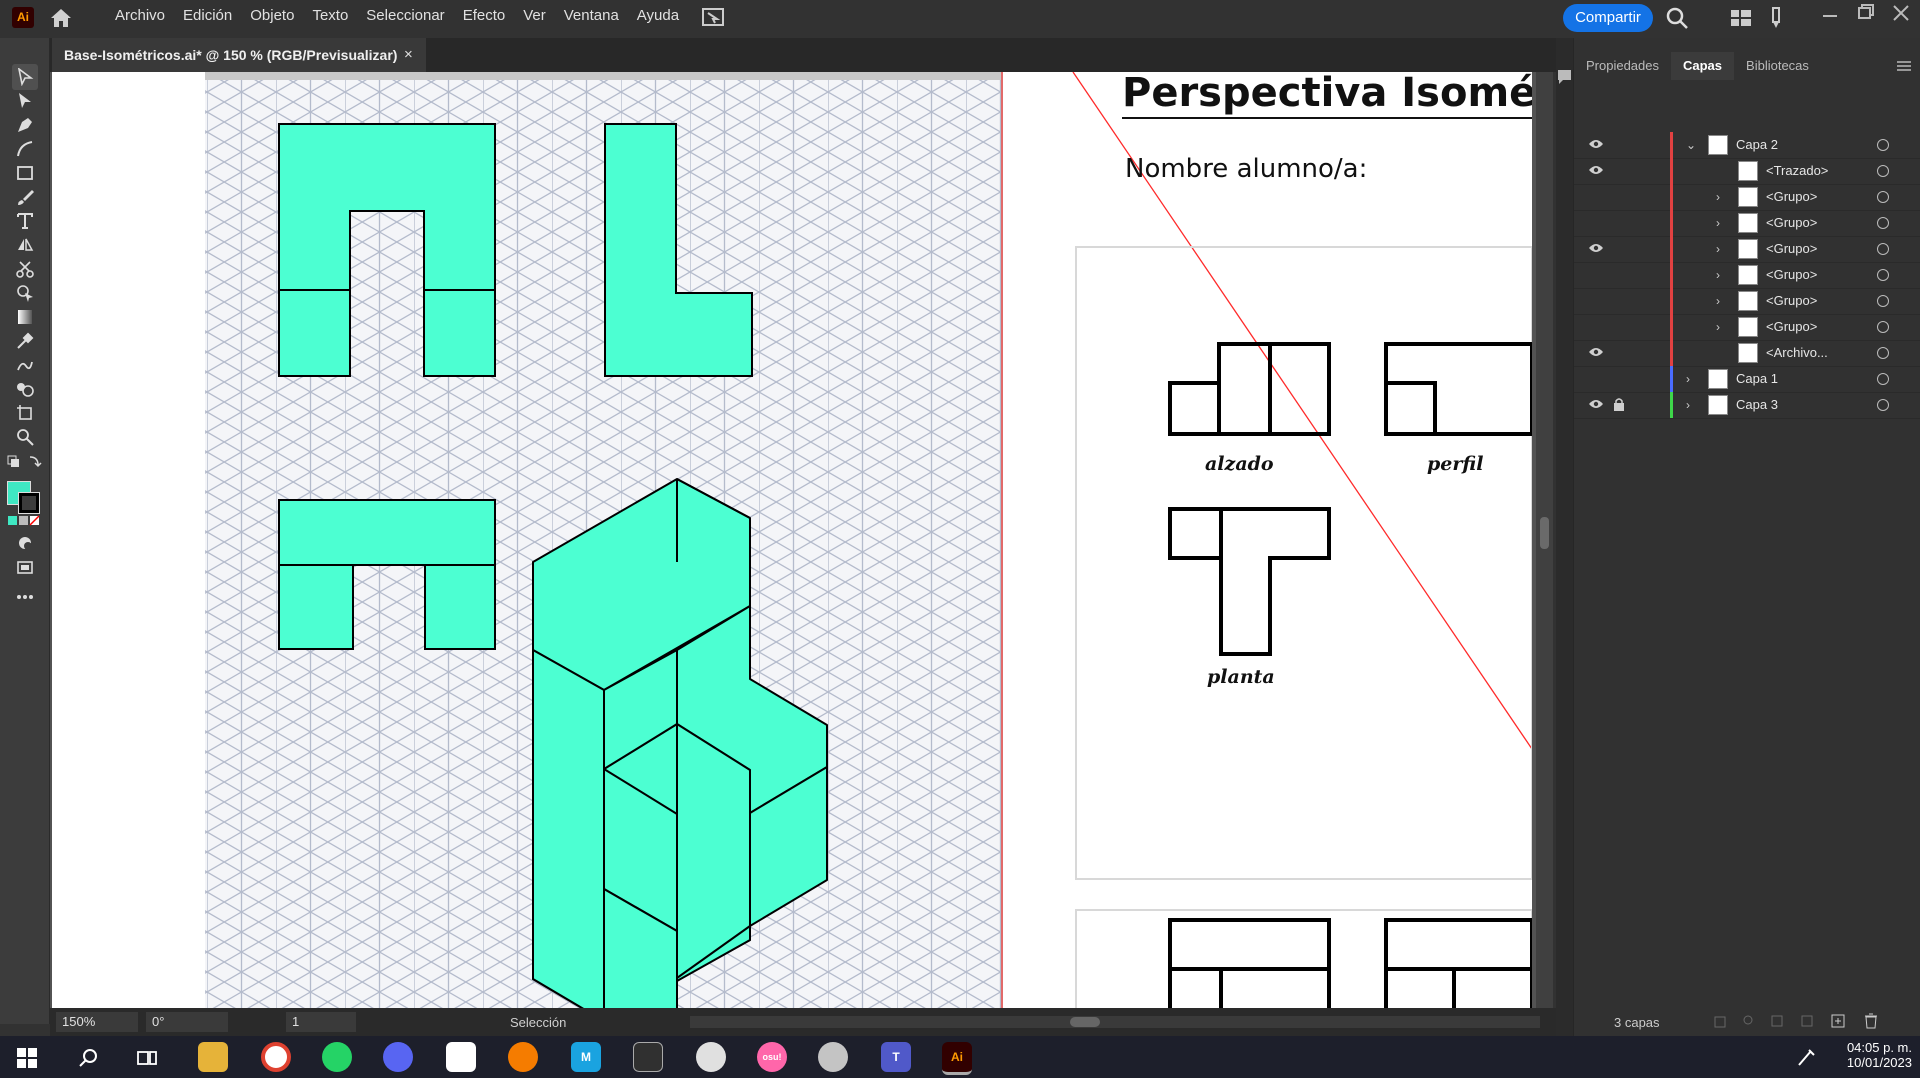 Image resolution: width=1920 pixels, height=1078 pixels. What do you see at coordinates (1757, 378) in the screenshot?
I see `layer-name: Capa 1` at bounding box center [1757, 378].